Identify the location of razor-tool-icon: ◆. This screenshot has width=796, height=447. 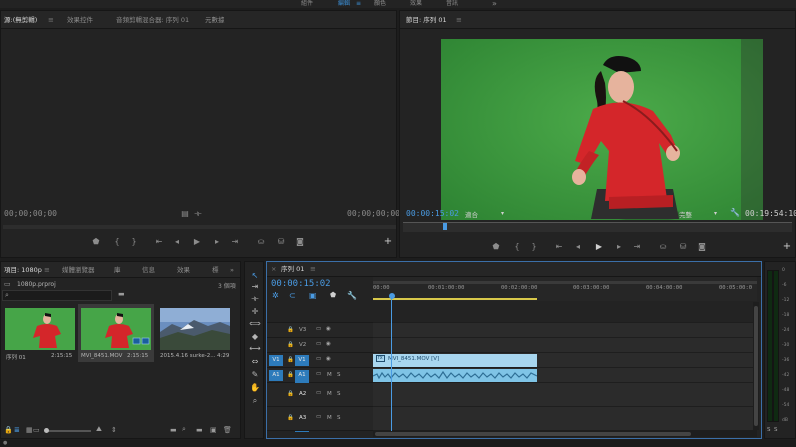
(255, 337).